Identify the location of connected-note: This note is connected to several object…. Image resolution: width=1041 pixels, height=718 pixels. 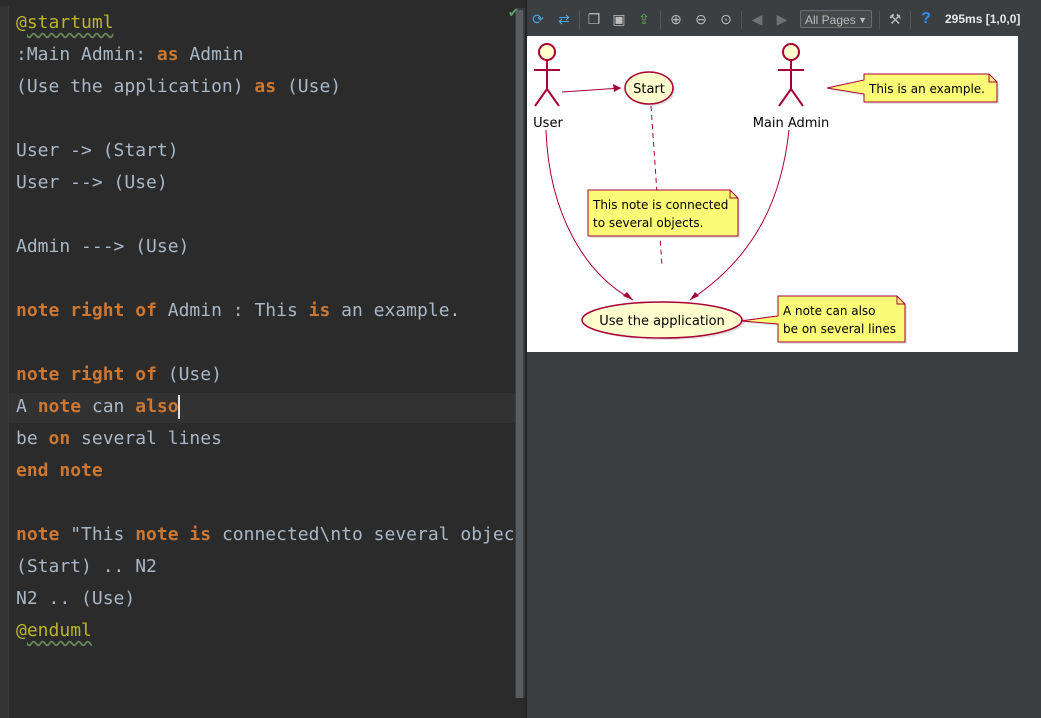
(663, 213).